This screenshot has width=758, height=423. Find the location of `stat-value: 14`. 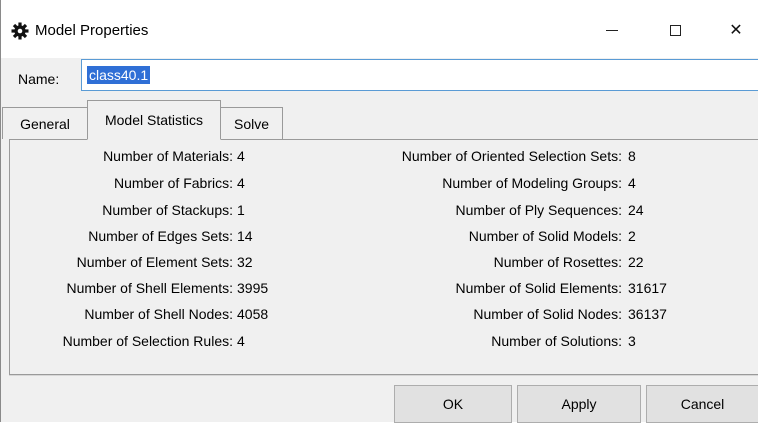

stat-value: 14 is located at coordinates (245, 236).